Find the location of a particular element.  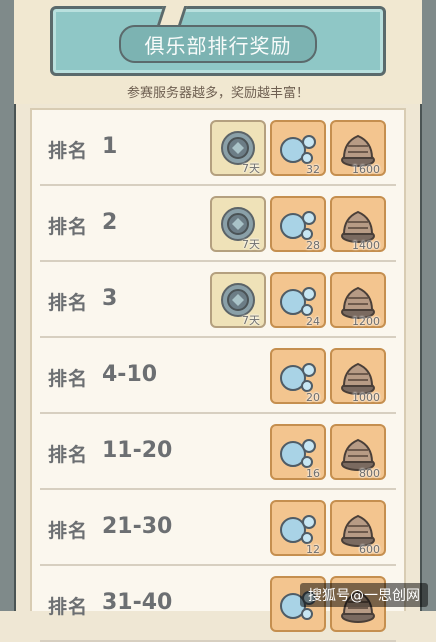

table-row: 排名 11-20 16 800 is located at coordinates (218, 452).